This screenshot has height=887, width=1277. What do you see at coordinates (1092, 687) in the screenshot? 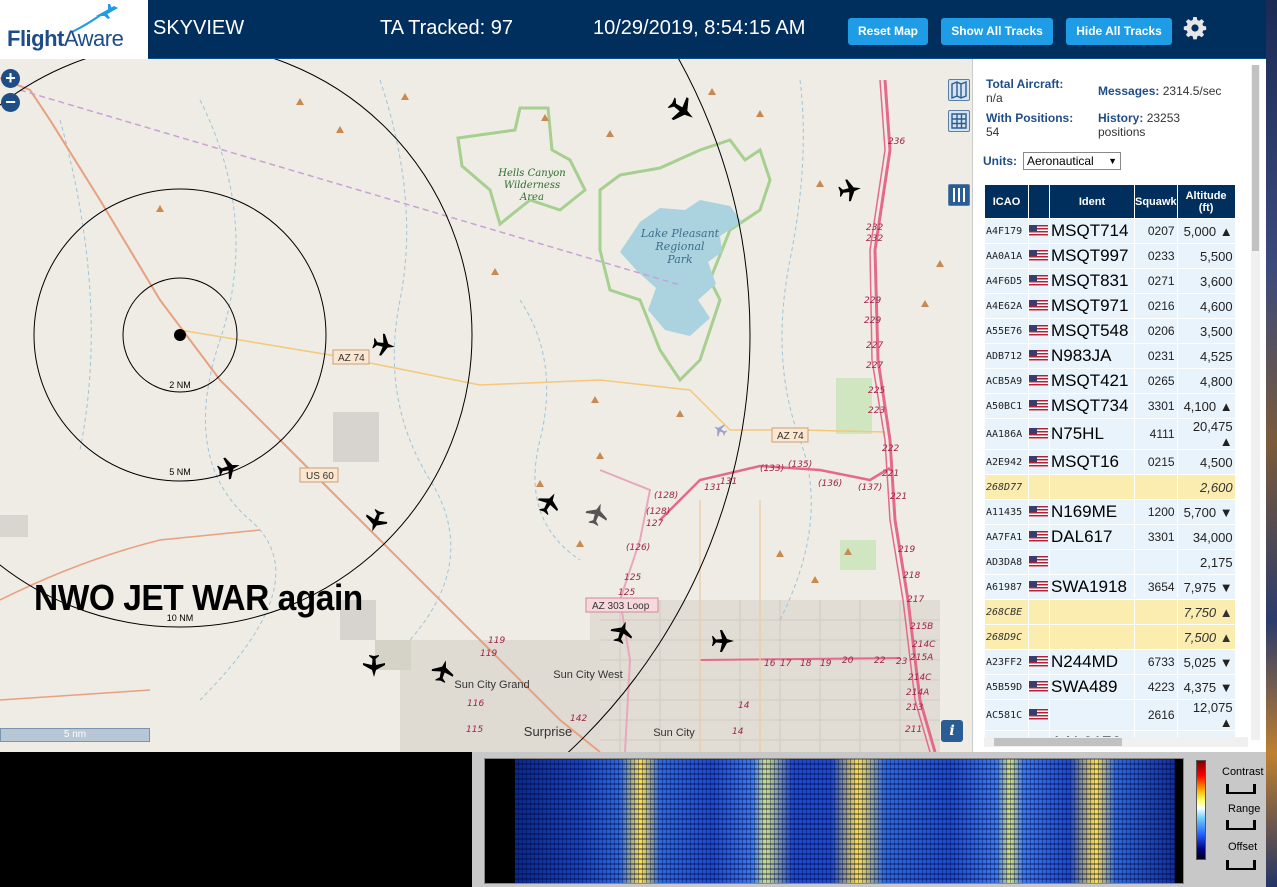
I see `ident-cell: SWA489` at bounding box center [1092, 687].